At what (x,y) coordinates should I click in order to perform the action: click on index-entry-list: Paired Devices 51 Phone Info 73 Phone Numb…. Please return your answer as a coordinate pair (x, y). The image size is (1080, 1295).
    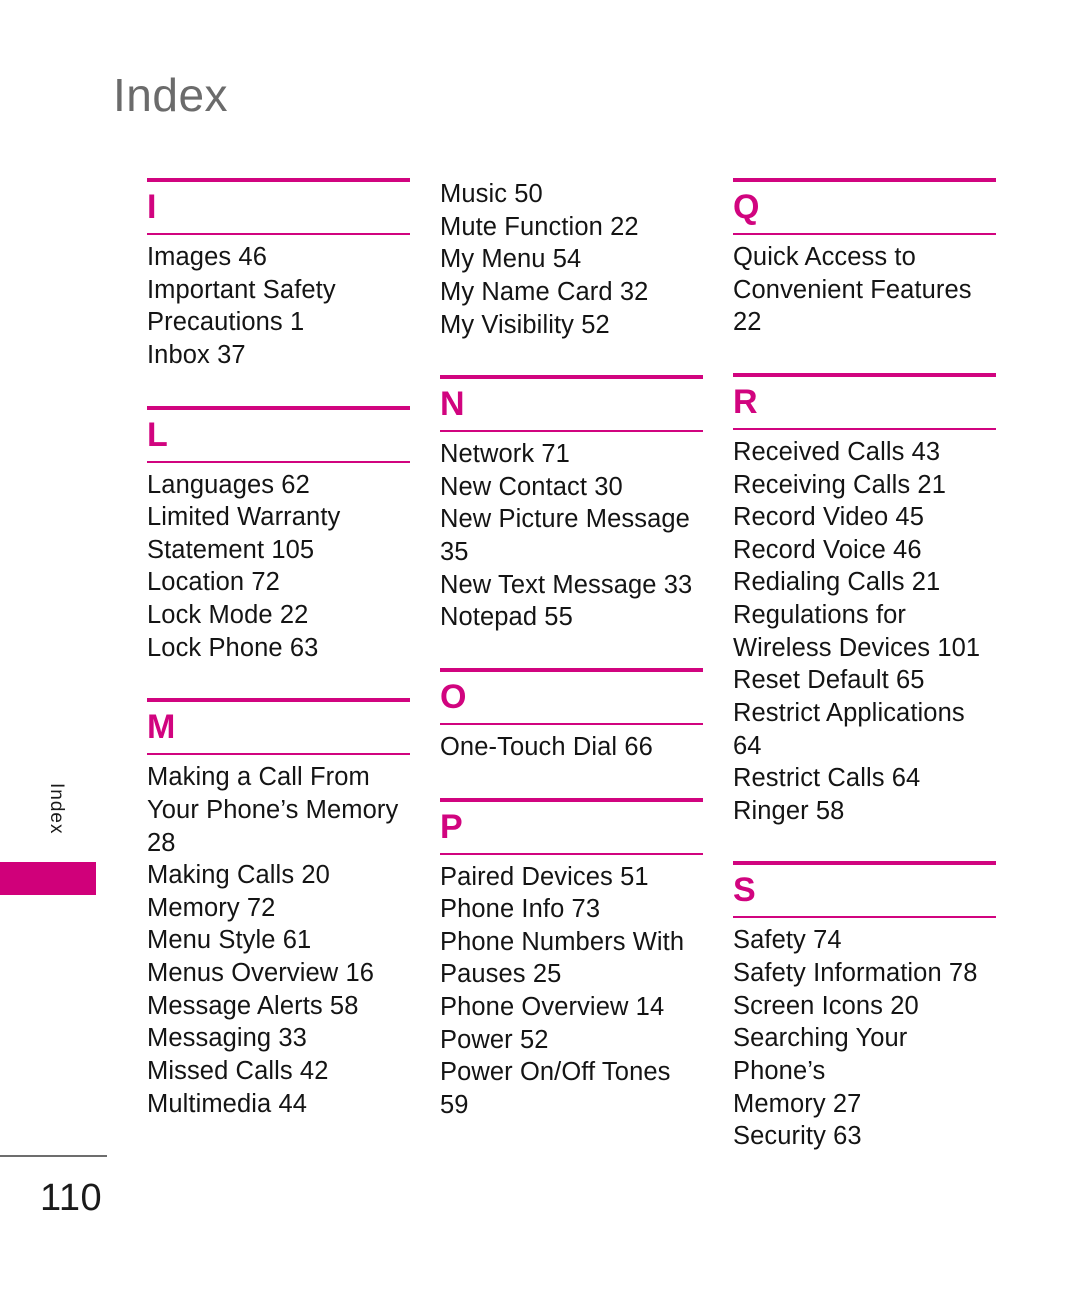
    Looking at the image, I should click on (571, 988).